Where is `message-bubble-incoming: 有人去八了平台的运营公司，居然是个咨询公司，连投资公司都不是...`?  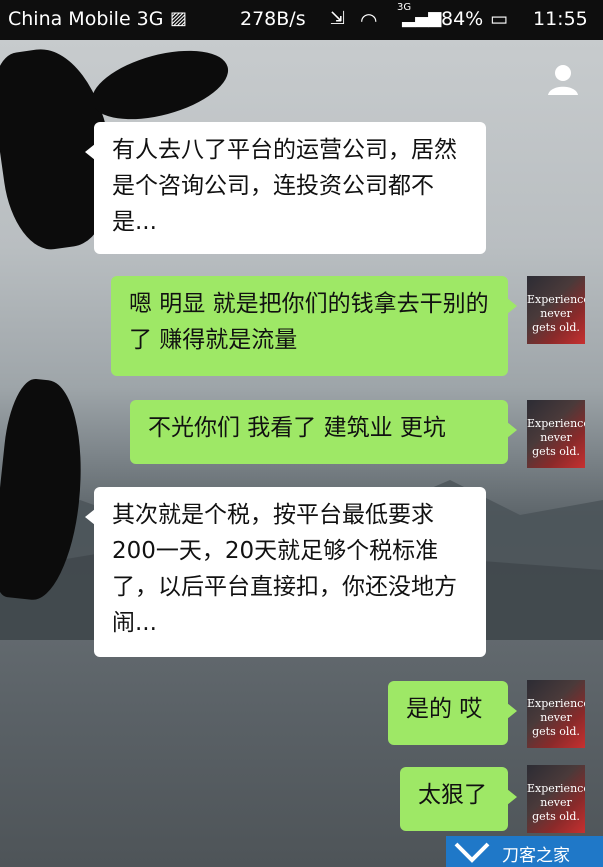 message-bubble-incoming: 有人去八了平台的运营公司，居然是个咨询公司，连投资公司都不是... is located at coordinates (285, 188).